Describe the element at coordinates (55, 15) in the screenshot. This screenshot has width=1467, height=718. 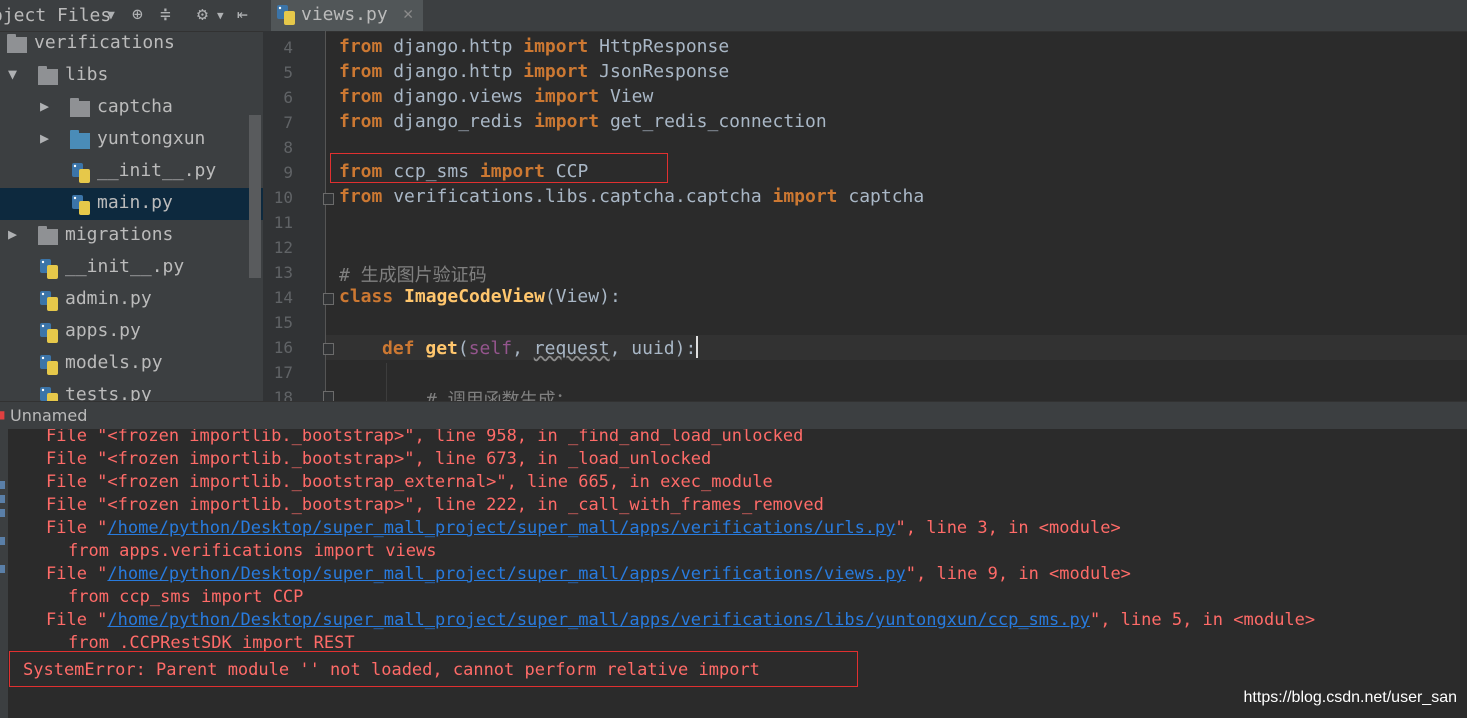
I see `project-view-selector: oject Files` at that location.